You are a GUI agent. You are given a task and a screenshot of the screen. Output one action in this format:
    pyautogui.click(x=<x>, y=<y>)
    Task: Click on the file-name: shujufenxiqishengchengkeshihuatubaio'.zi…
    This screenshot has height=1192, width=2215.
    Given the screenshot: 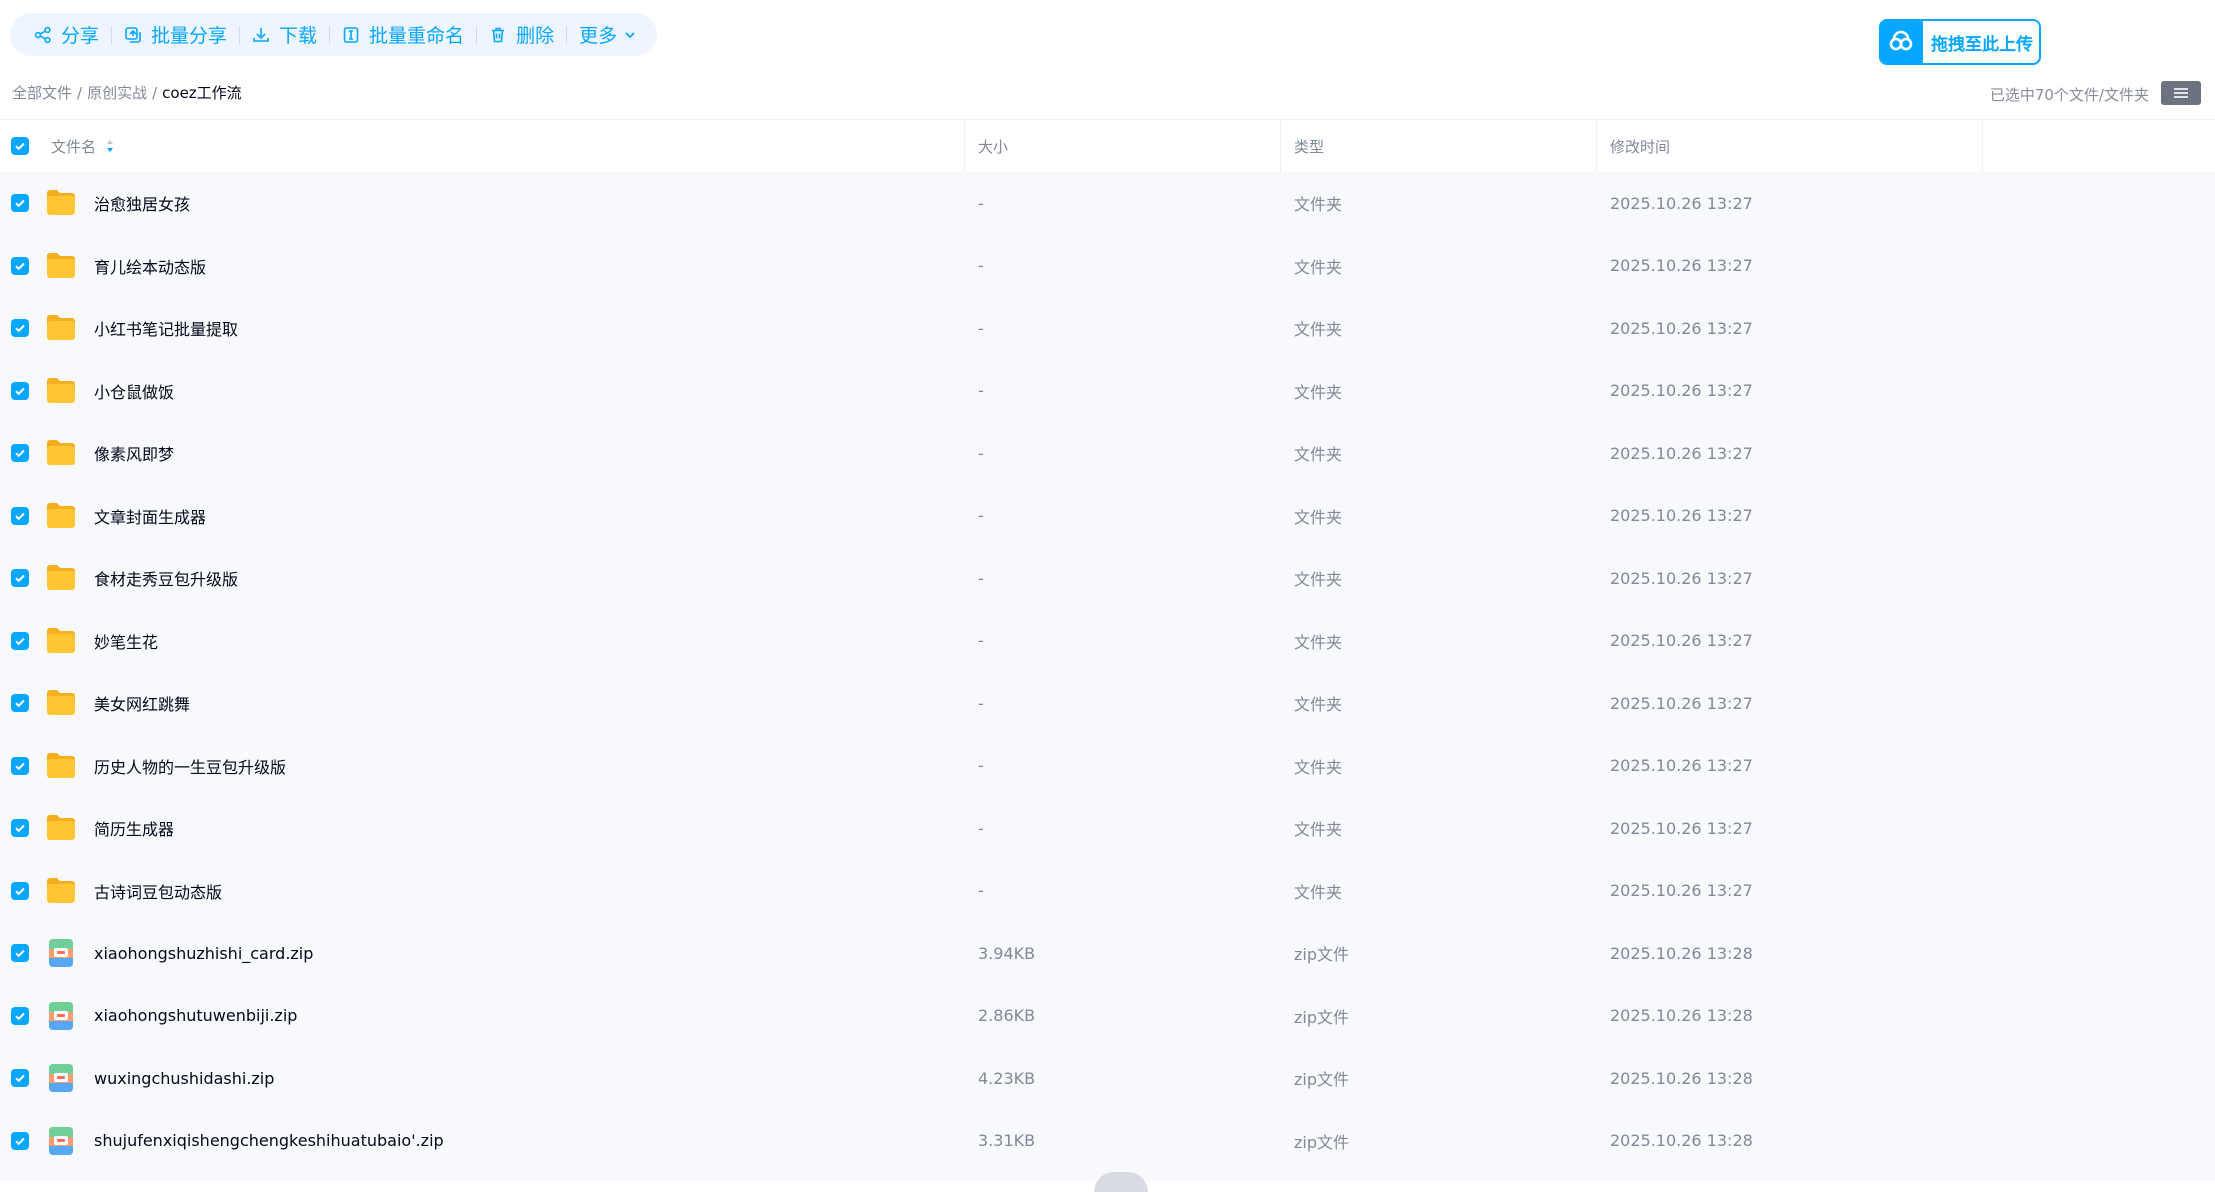 What is the action you would take?
    pyautogui.click(x=269, y=1141)
    